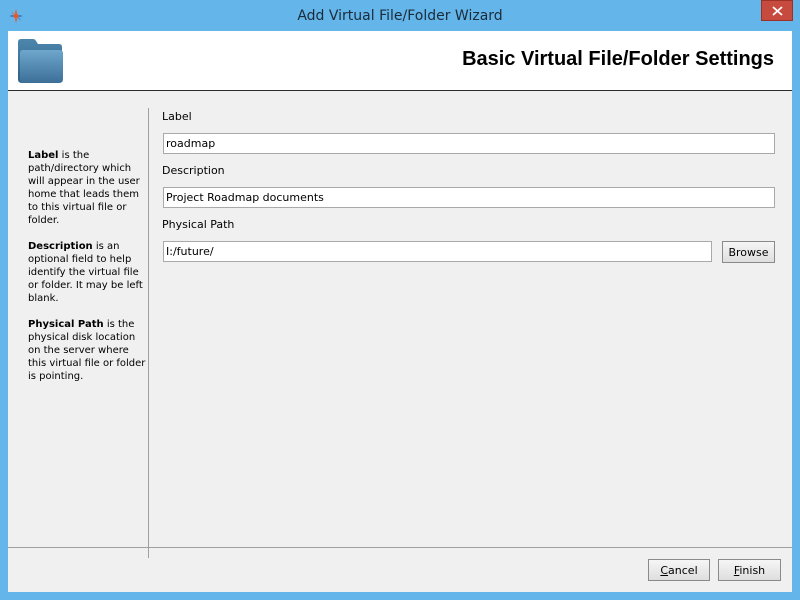 The width and height of the screenshot is (800, 600). I want to click on panel-divider, so click(148, 333).